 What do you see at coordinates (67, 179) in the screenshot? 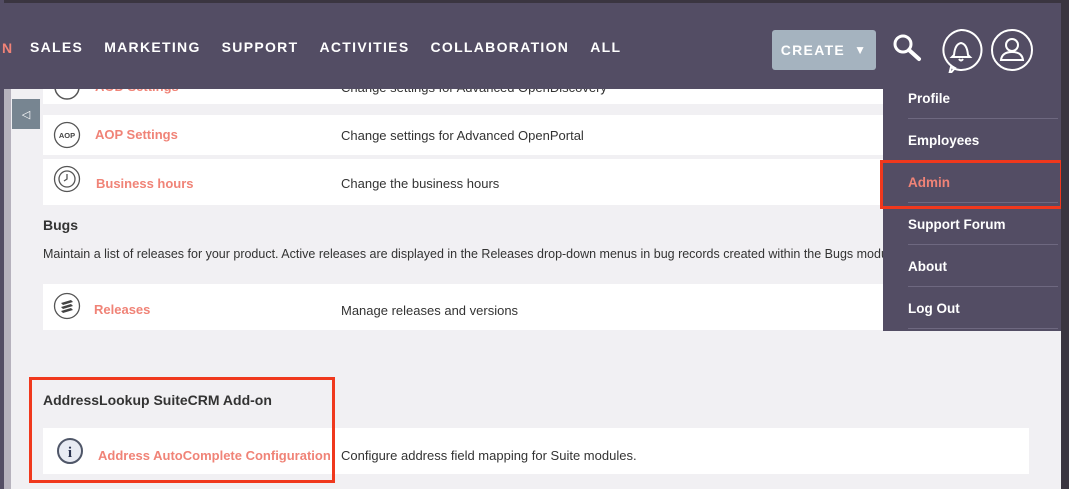
I see `clock-icon` at bounding box center [67, 179].